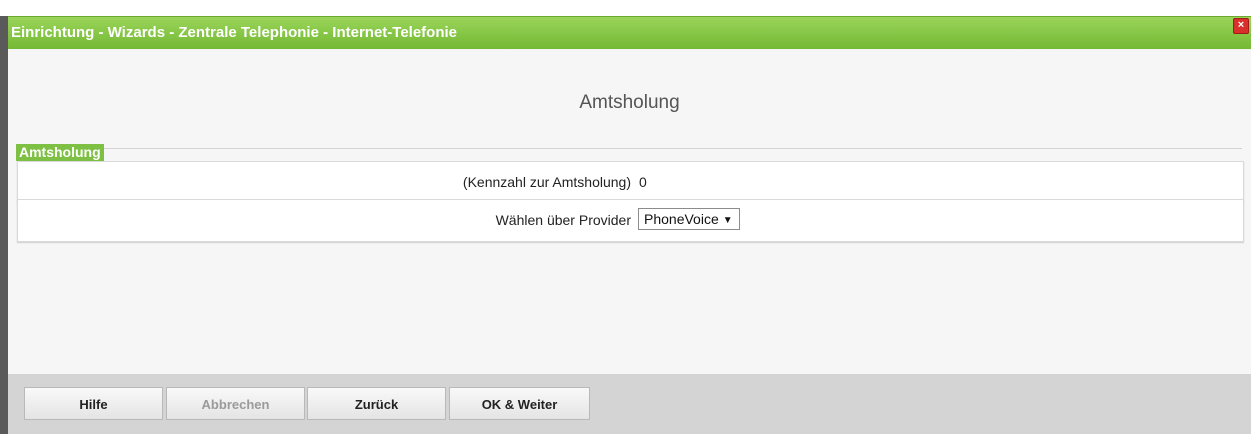  Describe the element at coordinates (629, 404) in the screenshot. I see `dialog-footer: Hilfe Abbrechen Zurück OK & Weiter` at that location.